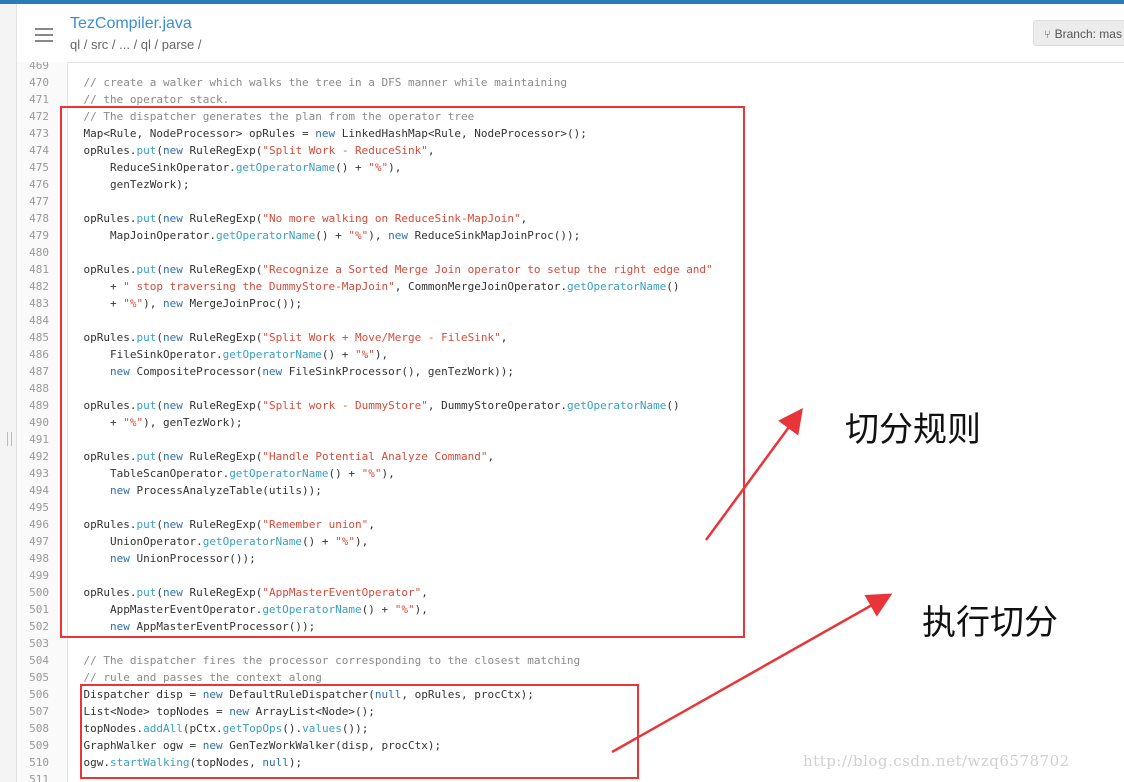 This screenshot has height=782, width=1124. I want to click on rules-annotation-label: 切分规则, so click(913, 430).